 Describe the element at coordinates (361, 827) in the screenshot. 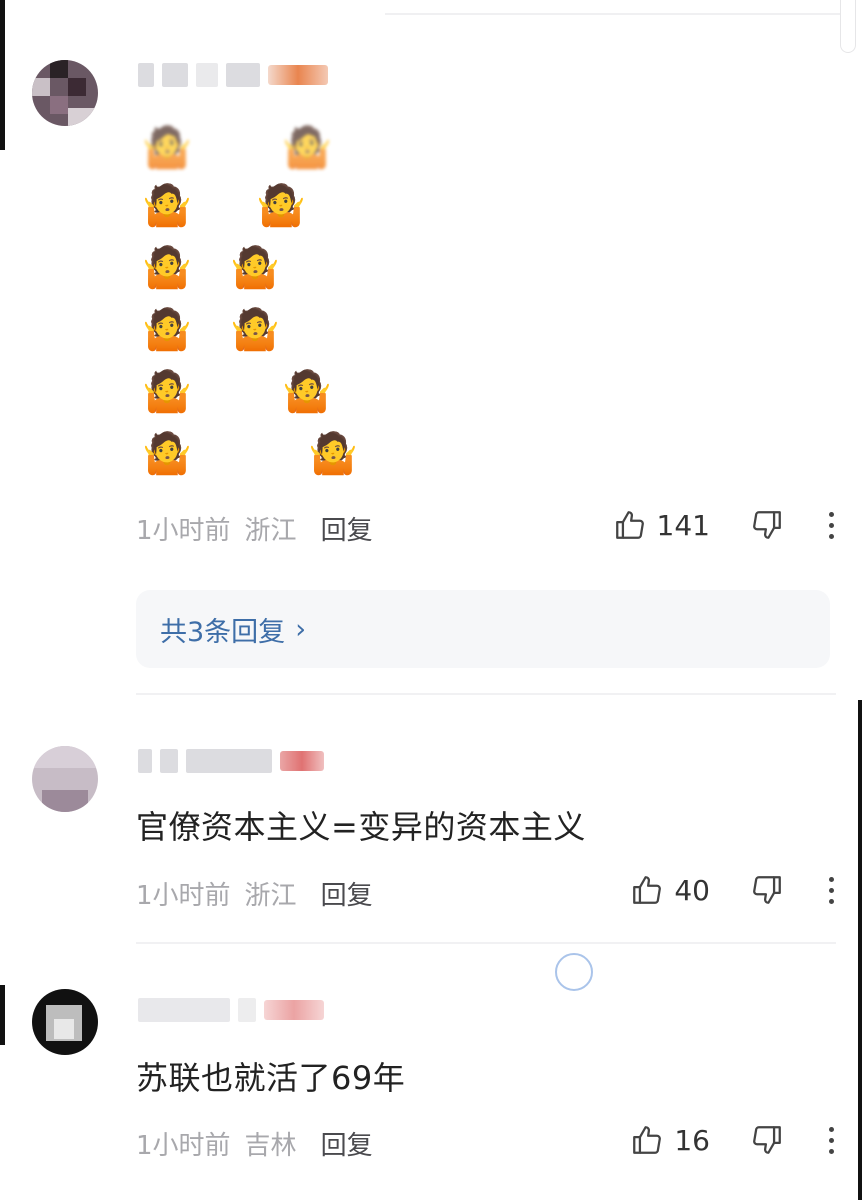

I see `comment-text: 官僚资本主义=变异的资本主义` at that location.